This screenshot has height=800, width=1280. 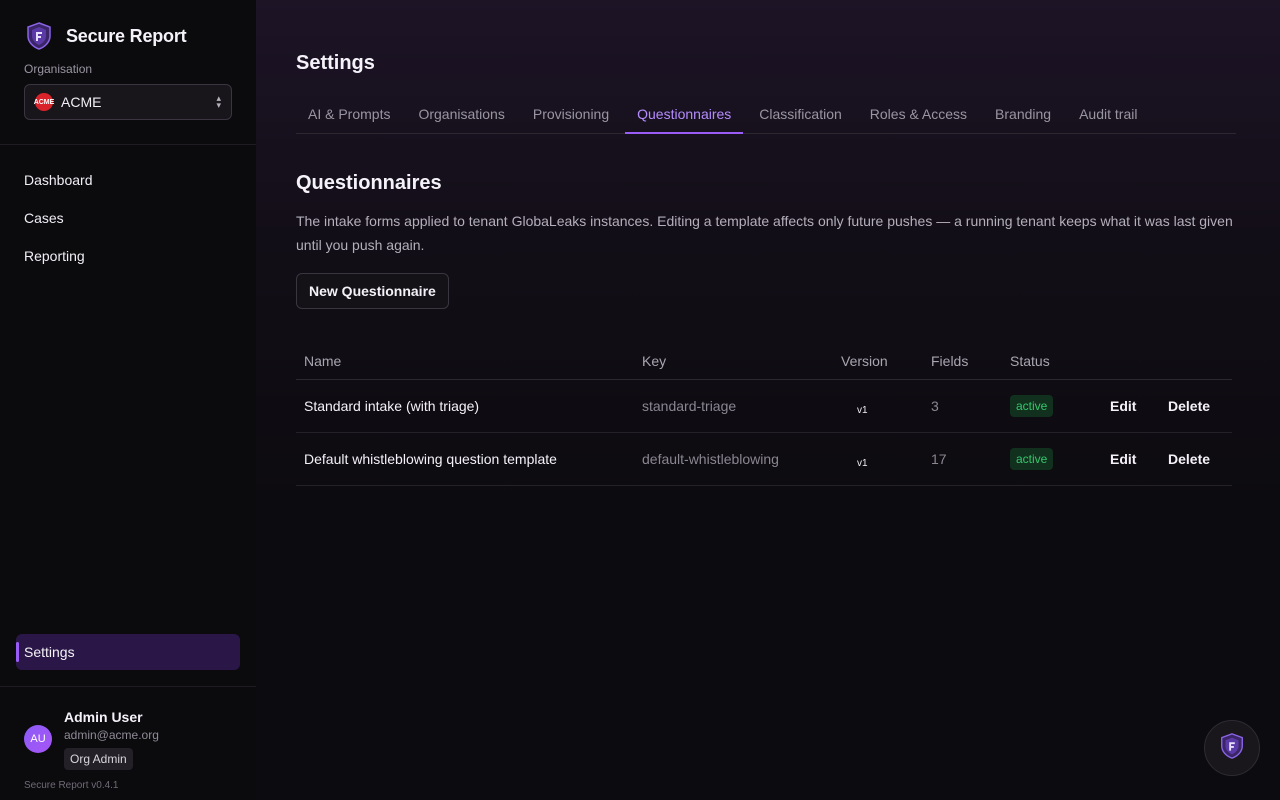 What do you see at coordinates (38, 739) in the screenshot?
I see `avatar: AU` at bounding box center [38, 739].